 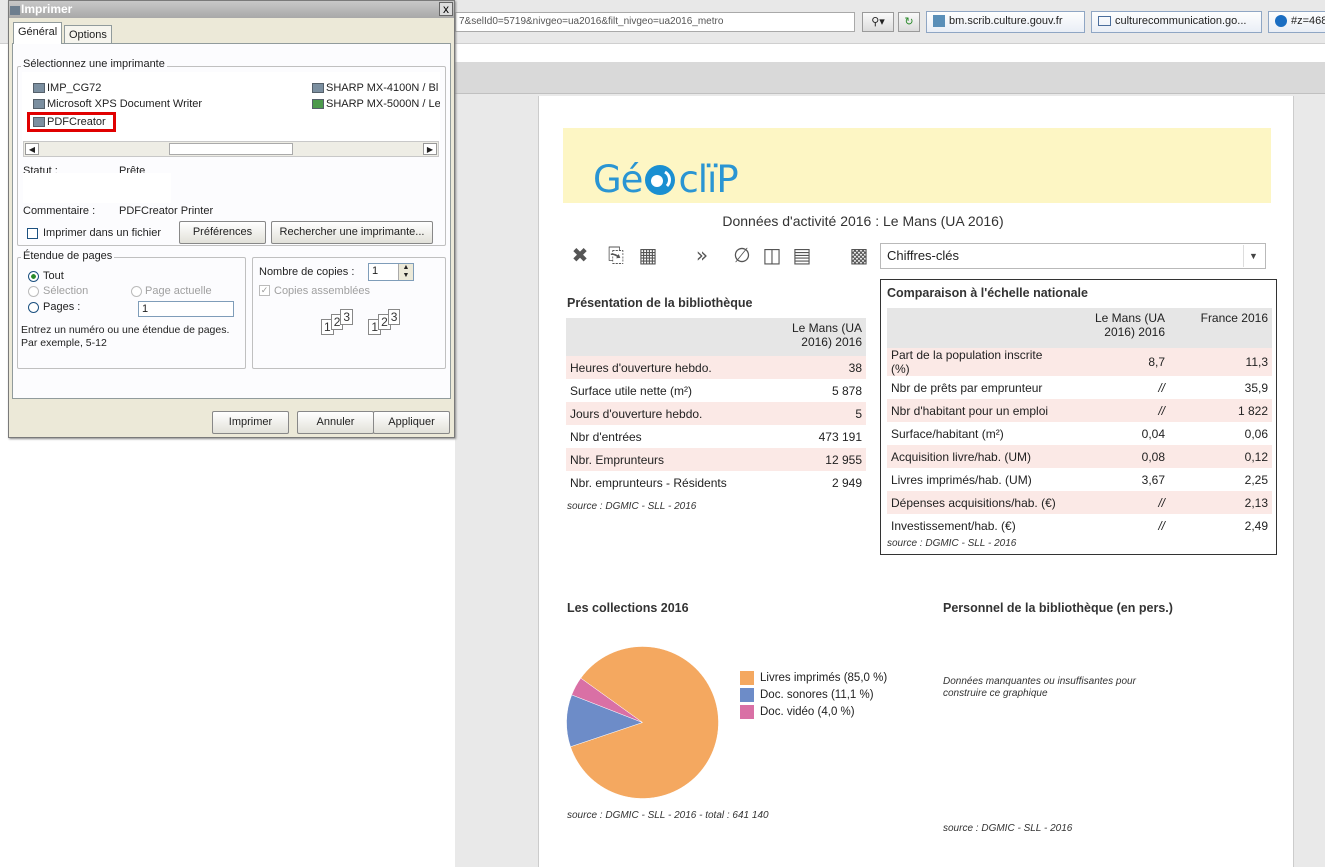 I want to click on row-value: 2,49, so click(x=1256, y=525).